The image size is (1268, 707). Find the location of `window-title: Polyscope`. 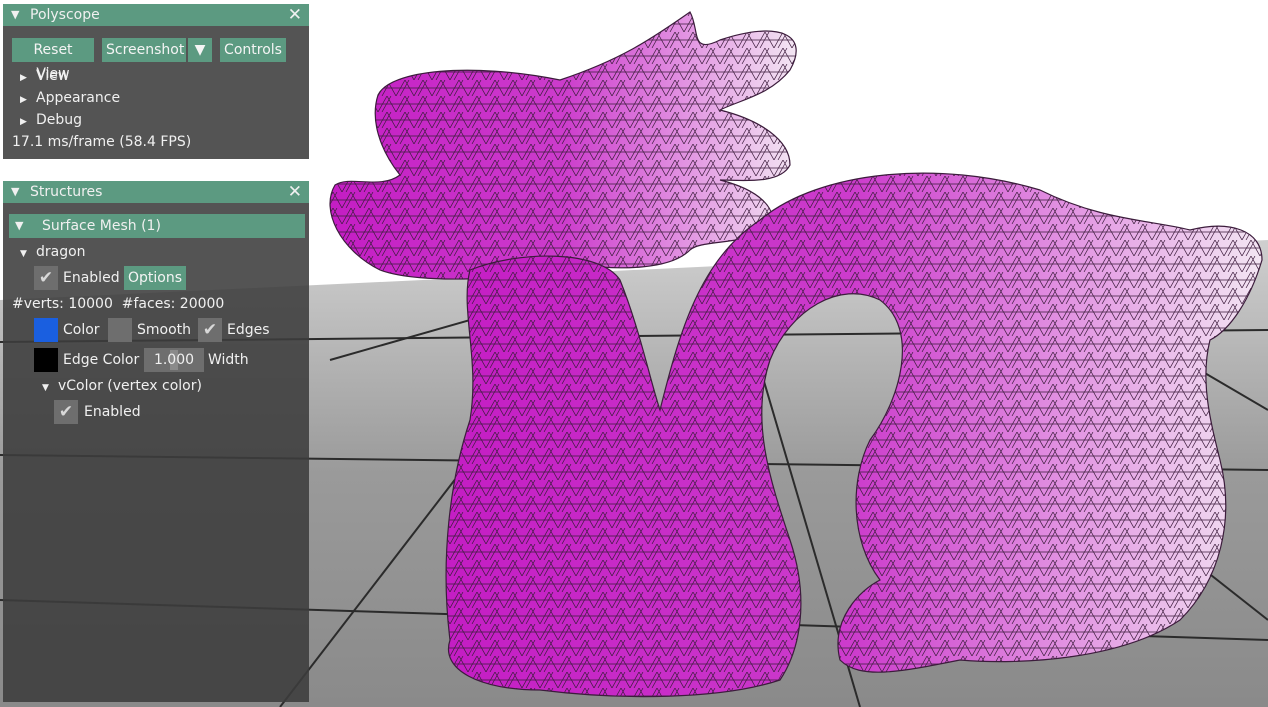

window-title: Polyscope is located at coordinates (65, 15).